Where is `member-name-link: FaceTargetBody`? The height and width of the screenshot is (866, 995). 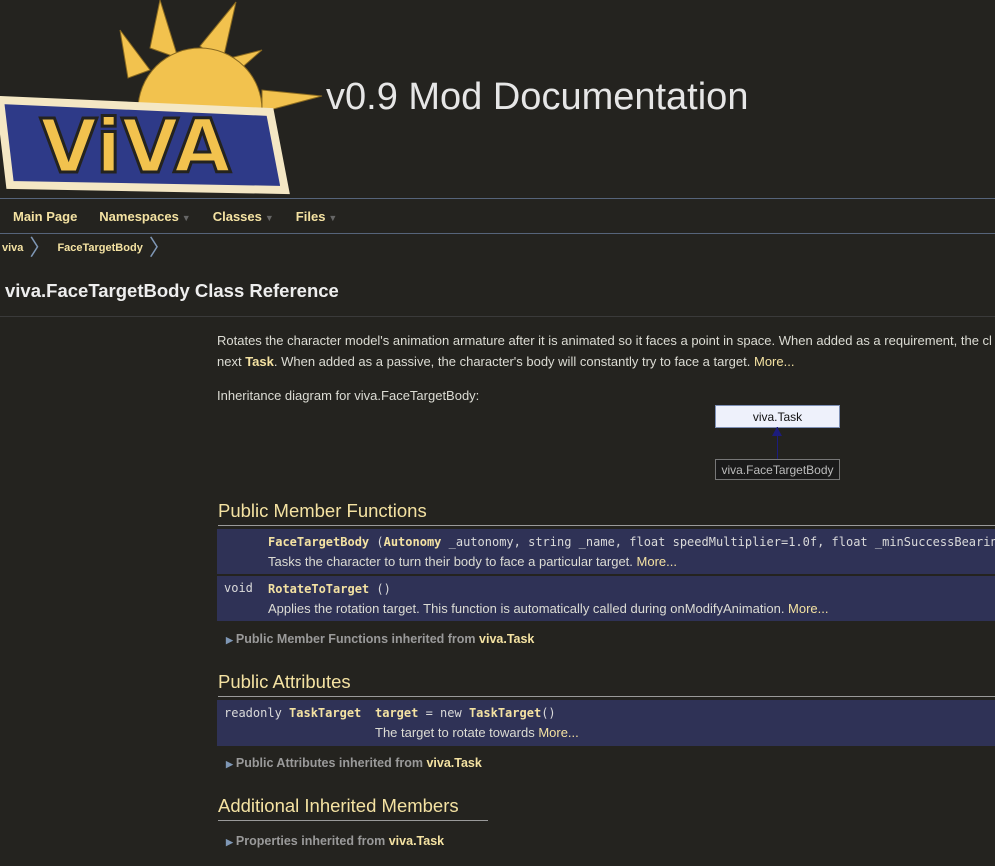 member-name-link: FaceTargetBody is located at coordinates (318, 542).